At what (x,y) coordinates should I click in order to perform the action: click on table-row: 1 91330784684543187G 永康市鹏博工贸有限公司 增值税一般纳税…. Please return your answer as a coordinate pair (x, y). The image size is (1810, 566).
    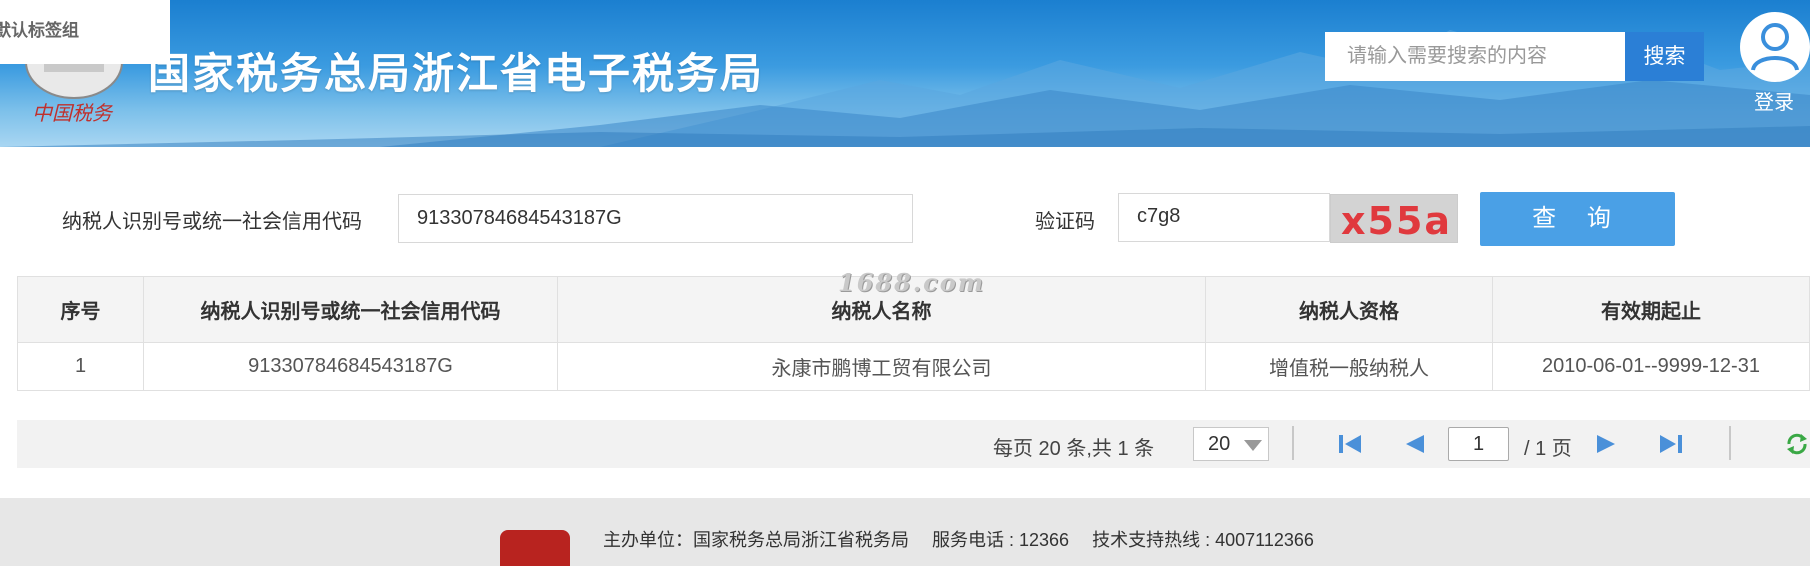
    Looking at the image, I should click on (913, 366).